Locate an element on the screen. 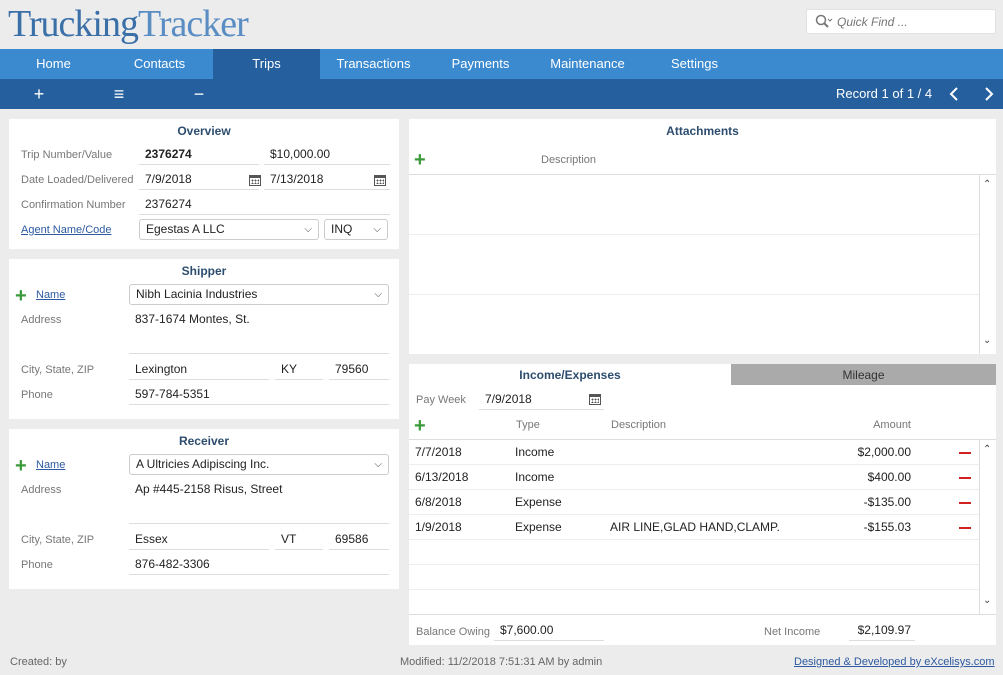 Image resolution: width=1003 pixels, height=675 pixels. tab-contacts: Contacts is located at coordinates (159, 64).